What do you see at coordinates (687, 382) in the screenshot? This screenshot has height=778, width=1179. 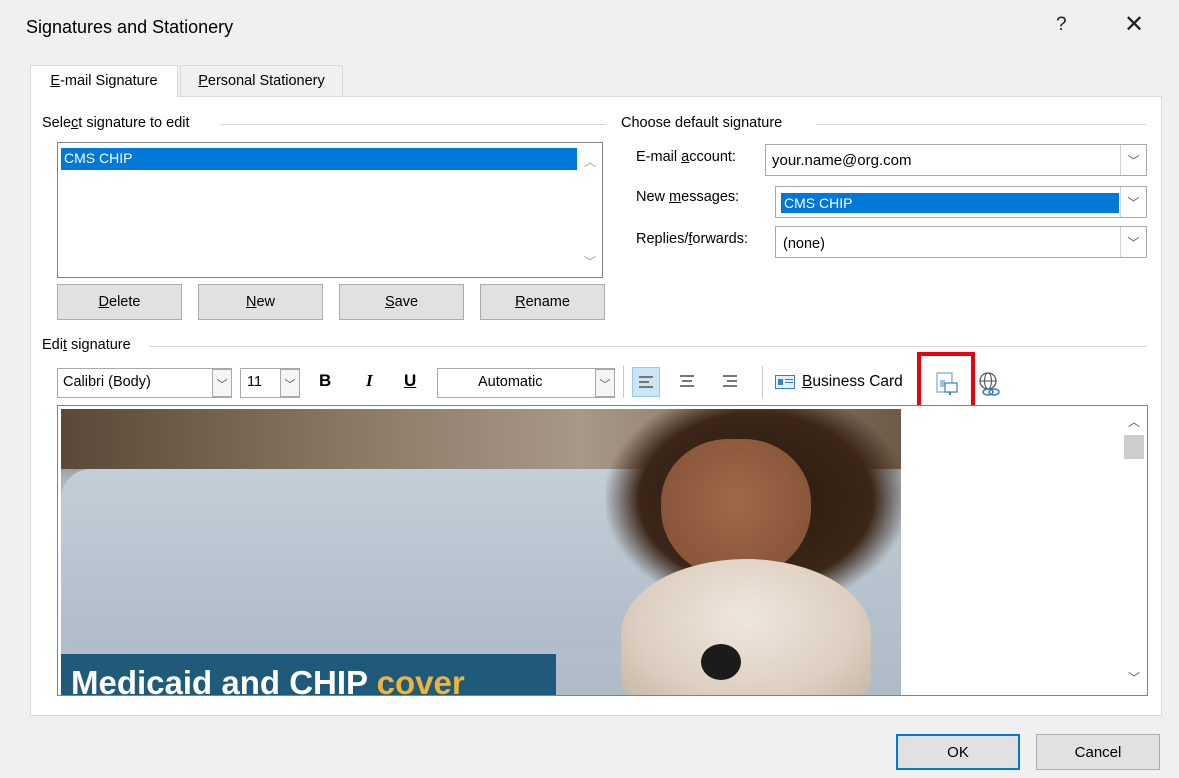 I see `align-center-icon` at bounding box center [687, 382].